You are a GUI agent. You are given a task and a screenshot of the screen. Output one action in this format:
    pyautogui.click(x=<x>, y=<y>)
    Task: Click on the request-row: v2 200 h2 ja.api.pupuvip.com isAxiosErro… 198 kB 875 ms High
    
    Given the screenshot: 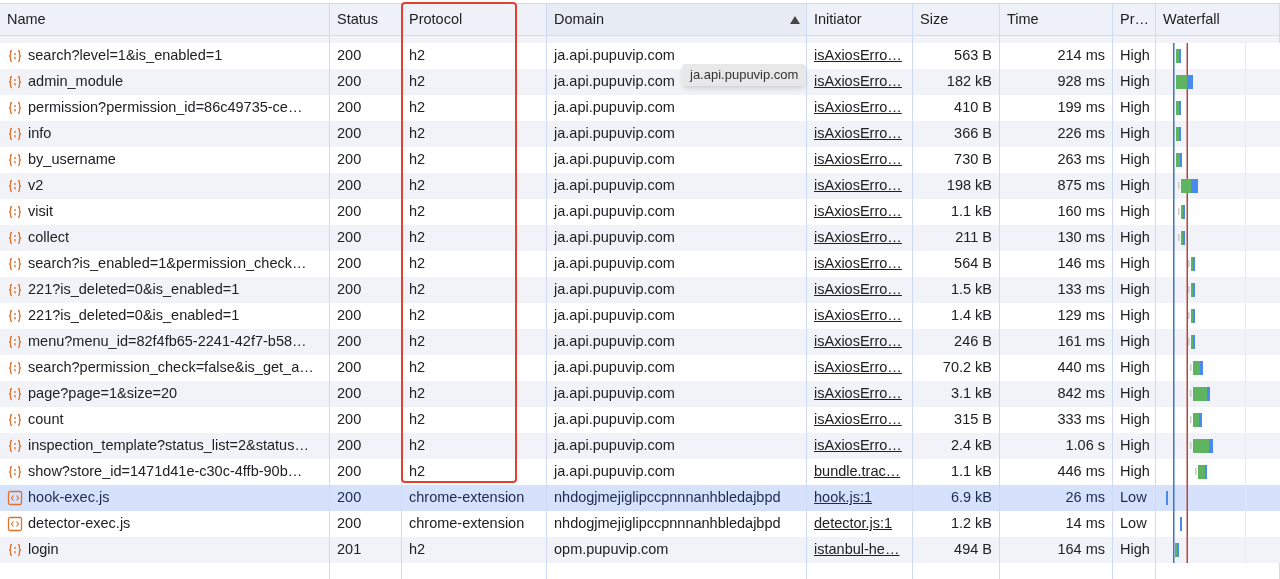 What is the action you would take?
    pyautogui.click(x=640, y=186)
    